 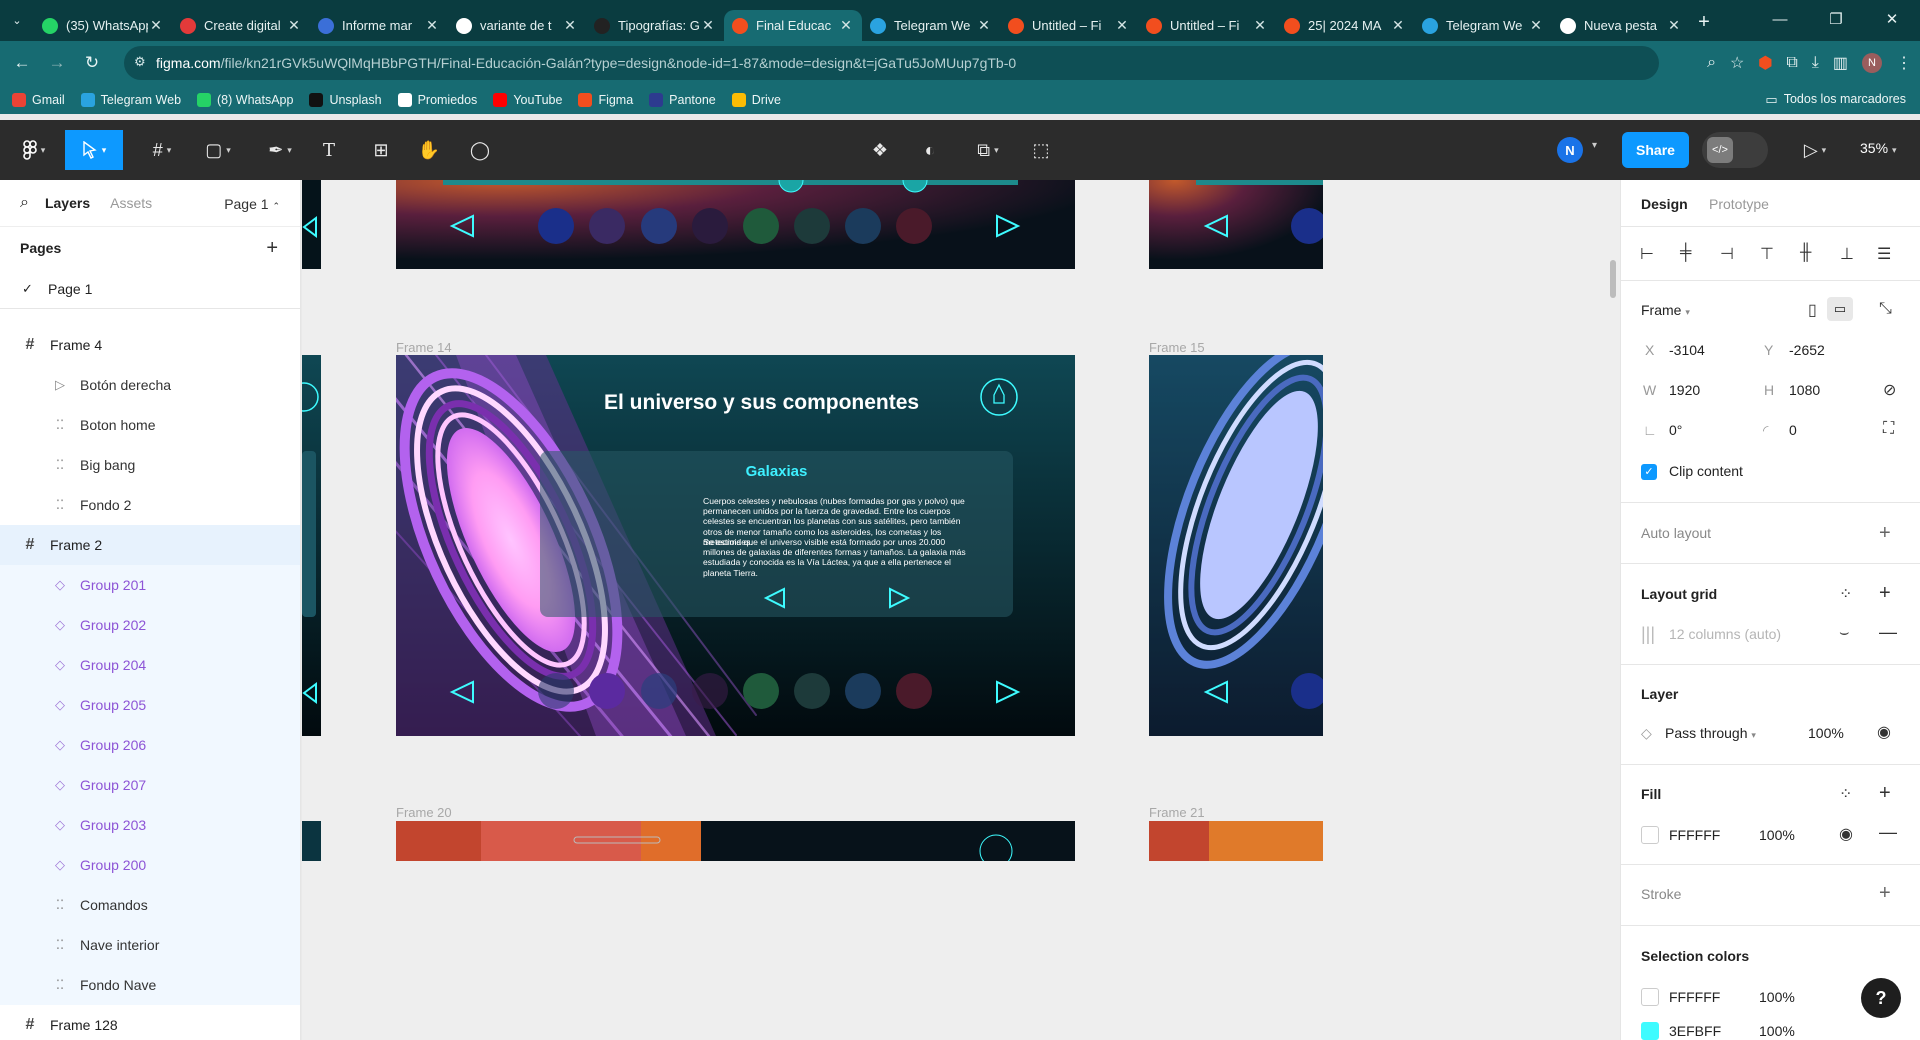 What do you see at coordinates (150, 745) in the screenshot?
I see `layer-row: ◇ Group 206` at bounding box center [150, 745].